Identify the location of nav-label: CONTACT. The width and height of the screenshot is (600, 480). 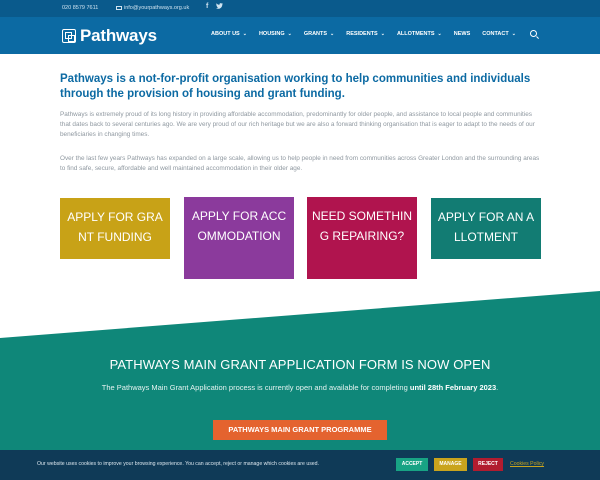
(495, 34).